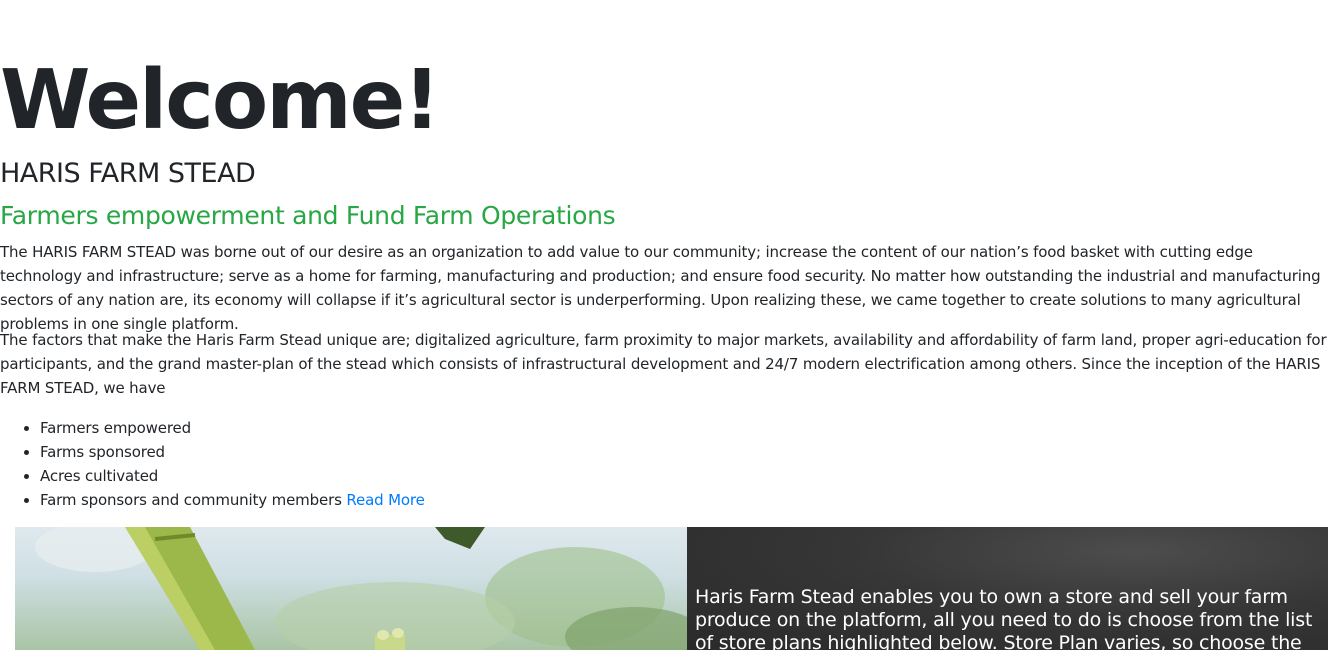 This screenshot has width=1340, height=650. I want to click on list-item: Farms sponsored, so click(232, 452).